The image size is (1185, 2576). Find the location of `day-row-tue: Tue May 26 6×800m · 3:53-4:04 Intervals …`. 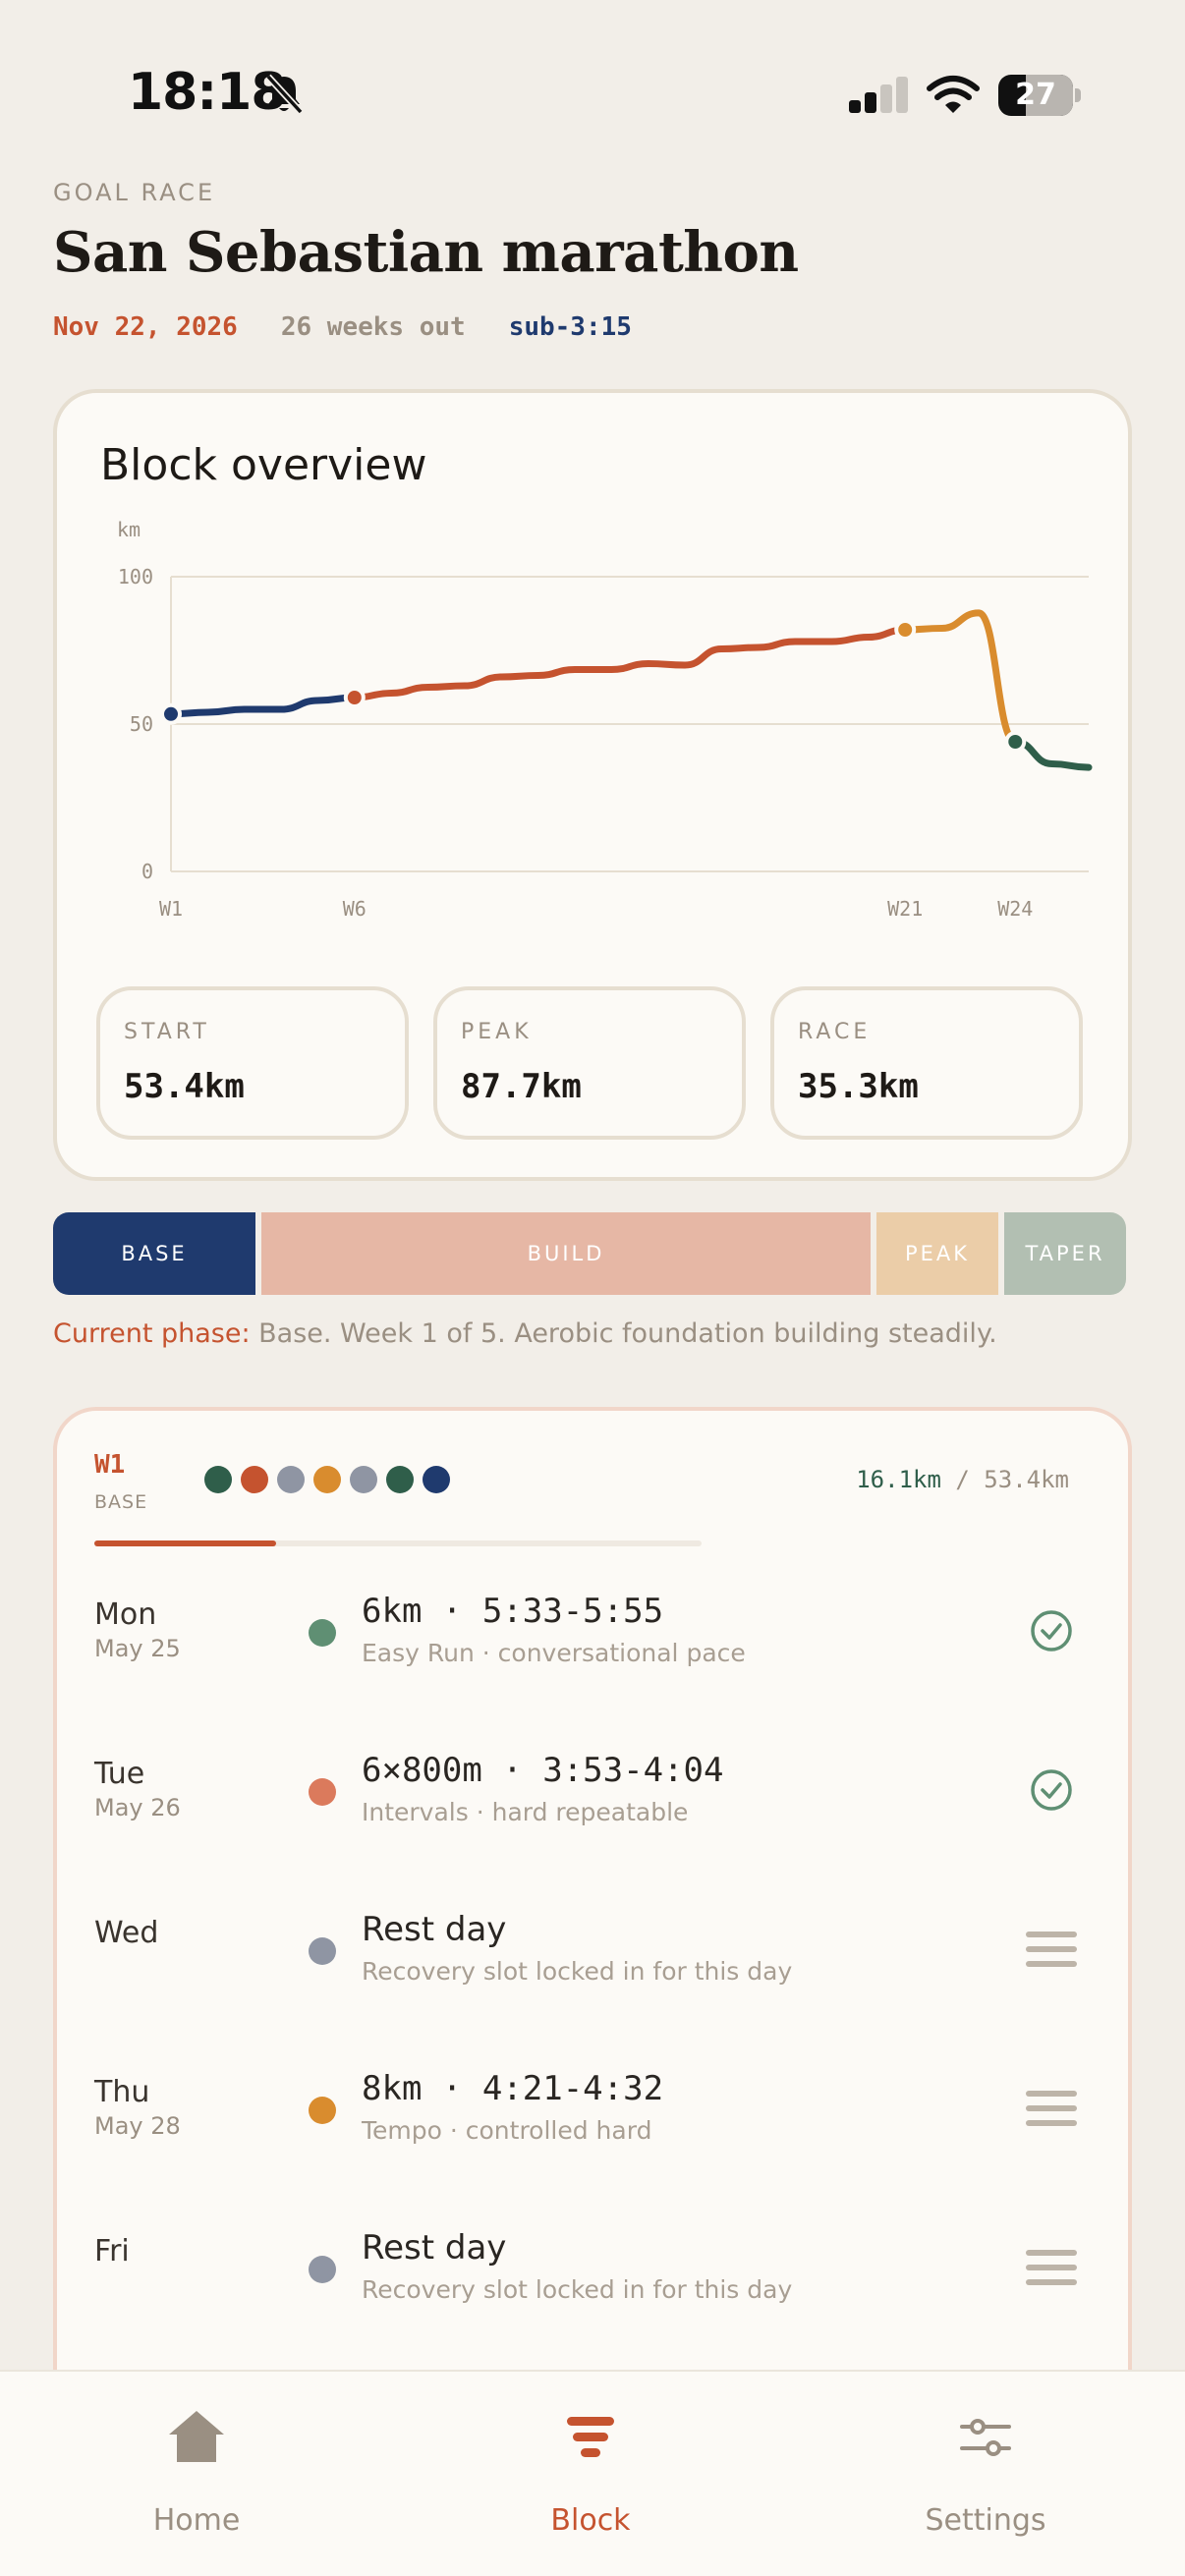

day-row-tue: Tue May 26 6×800m · 3:53-4:04 Intervals … is located at coordinates (592, 1802).